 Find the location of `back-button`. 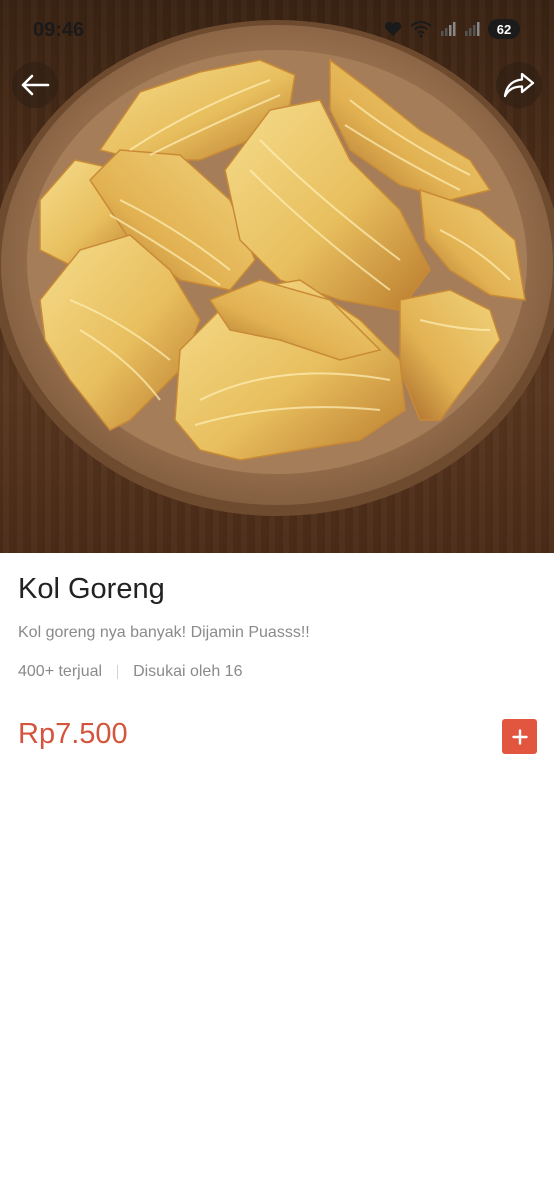

back-button is located at coordinates (35, 85).